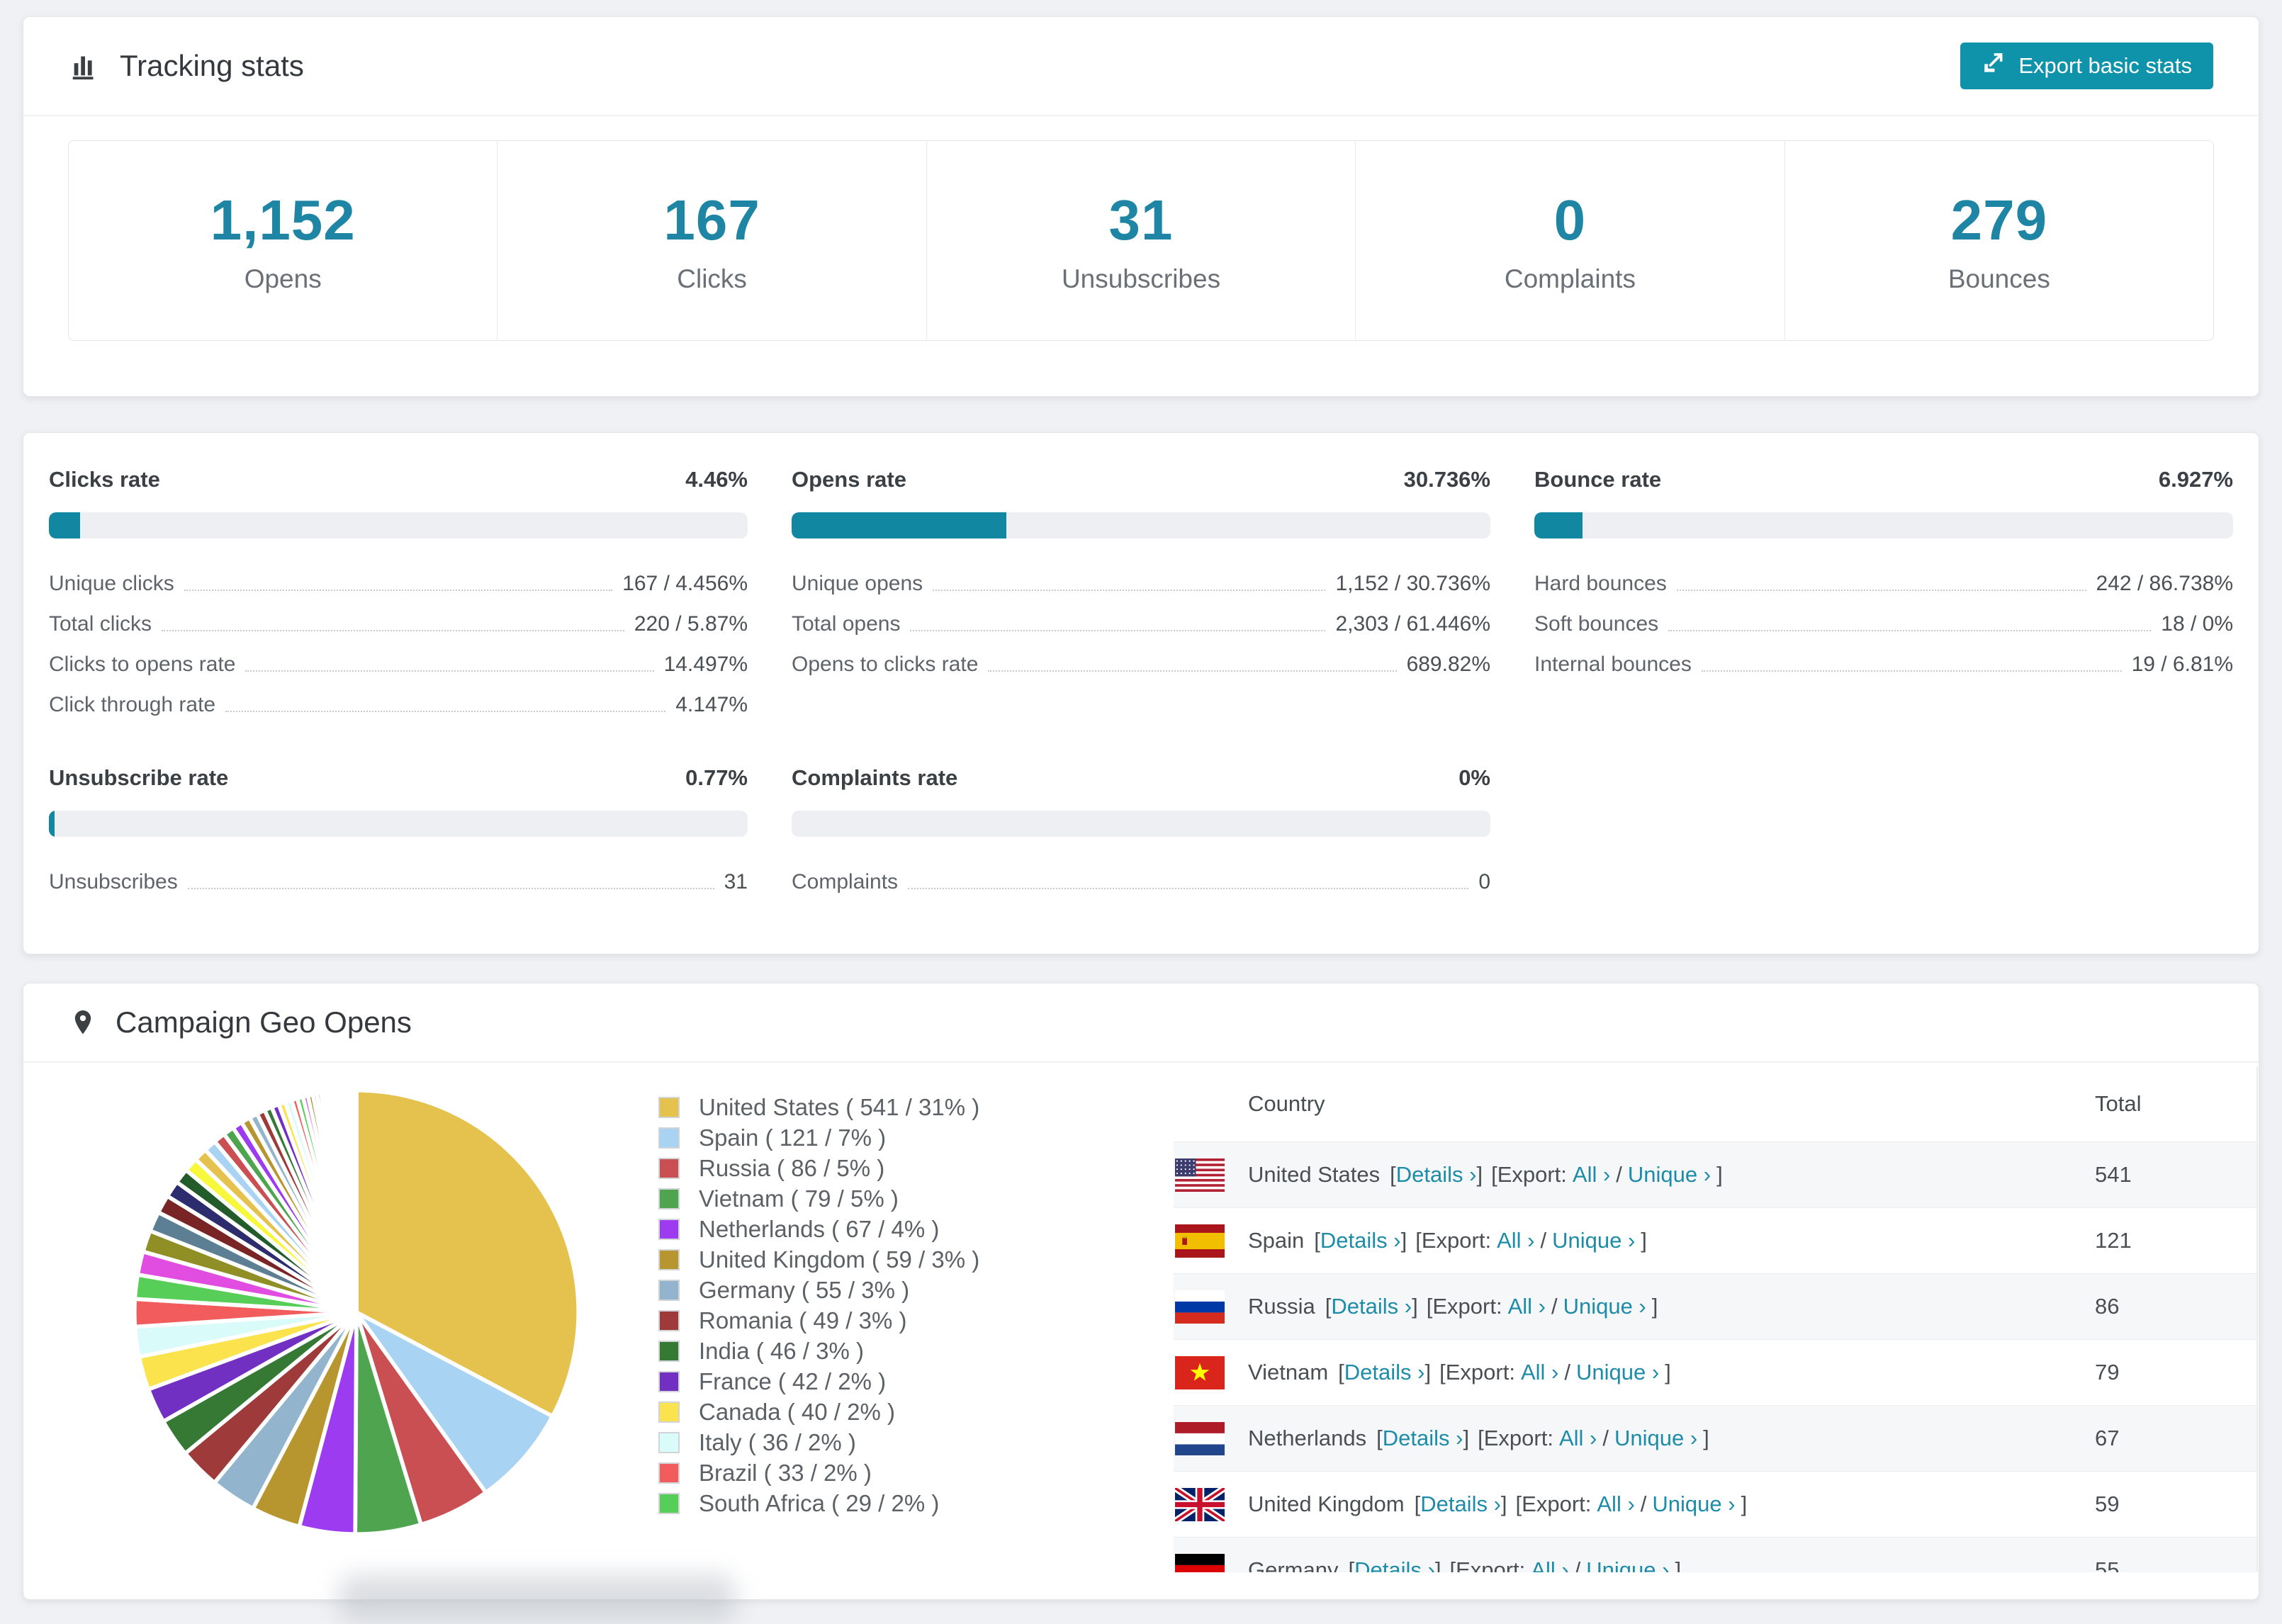 The height and width of the screenshot is (1624, 2282). I want to click on opens-rate-title: Opens rate, so click(849, 479).